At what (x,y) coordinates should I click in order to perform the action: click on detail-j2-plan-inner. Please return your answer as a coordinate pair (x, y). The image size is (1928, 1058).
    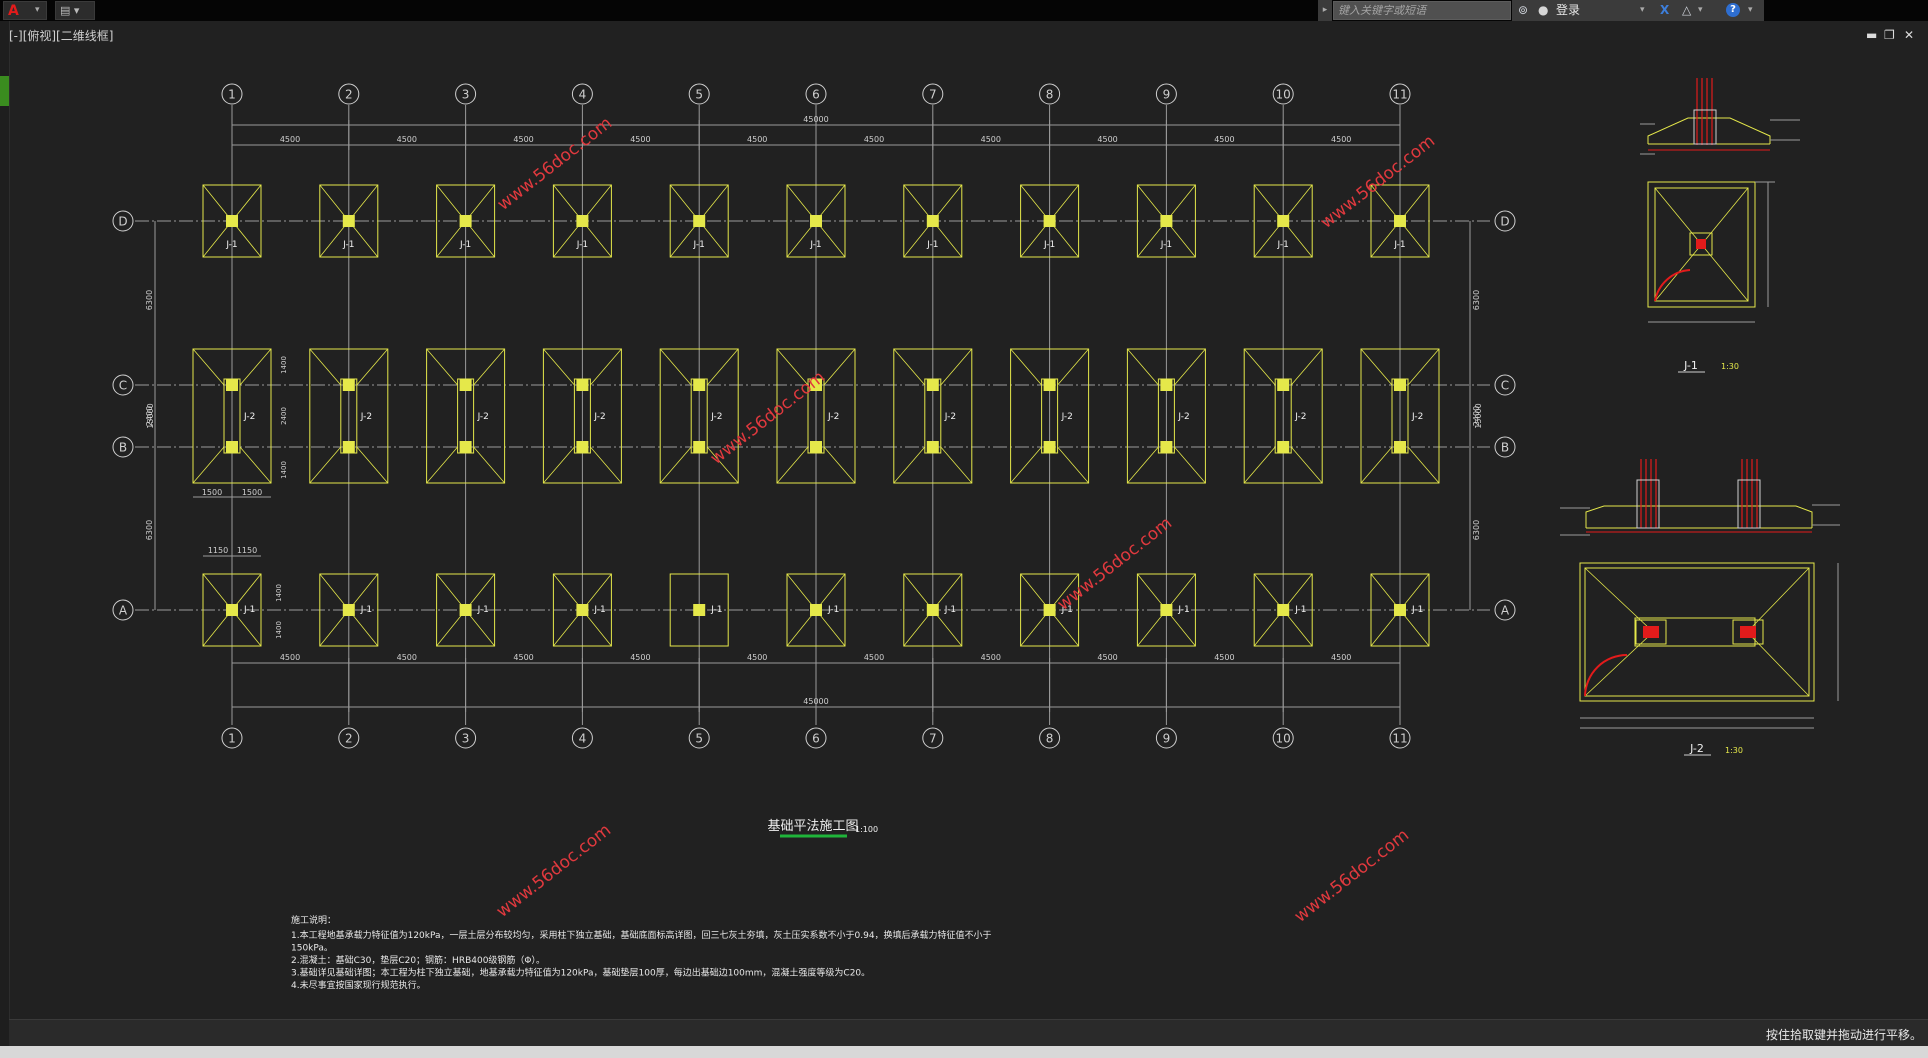
    Looking at the image, I should click on (1697, 632).